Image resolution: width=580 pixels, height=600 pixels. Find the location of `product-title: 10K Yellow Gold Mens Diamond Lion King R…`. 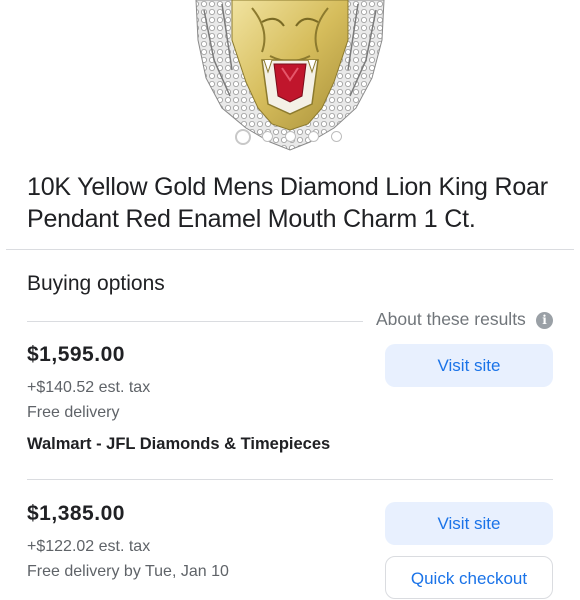

product-title: 10K Yellow Gold Mens Diamond Lion King R… is located at coordinates (287, 203).